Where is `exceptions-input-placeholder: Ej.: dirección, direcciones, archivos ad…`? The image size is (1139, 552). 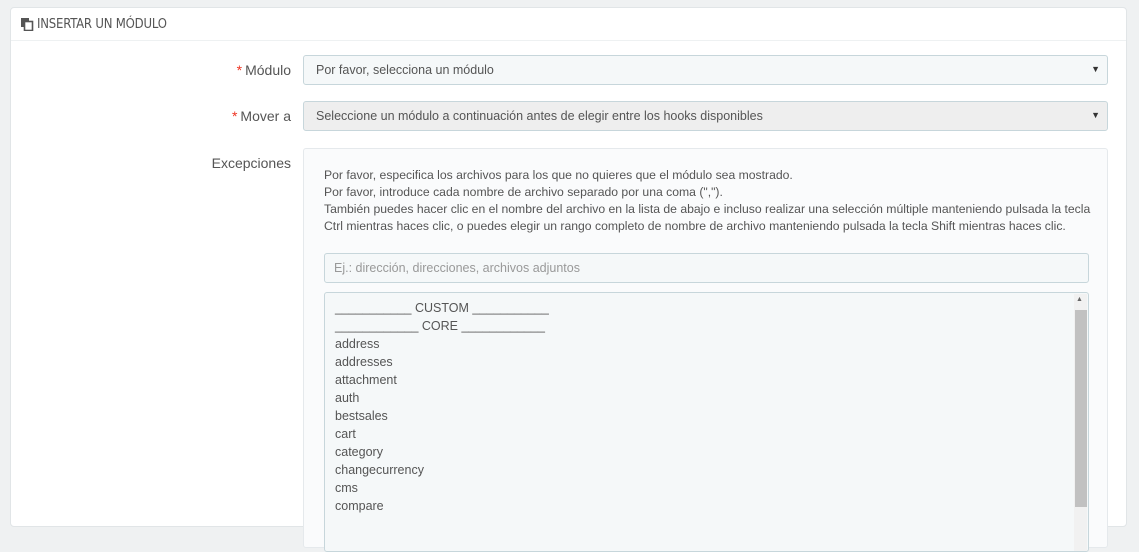
exceptions-input-placeholder: Ej.: dirección, direcciones, archivos ad… is located at coordinates (457, 268).